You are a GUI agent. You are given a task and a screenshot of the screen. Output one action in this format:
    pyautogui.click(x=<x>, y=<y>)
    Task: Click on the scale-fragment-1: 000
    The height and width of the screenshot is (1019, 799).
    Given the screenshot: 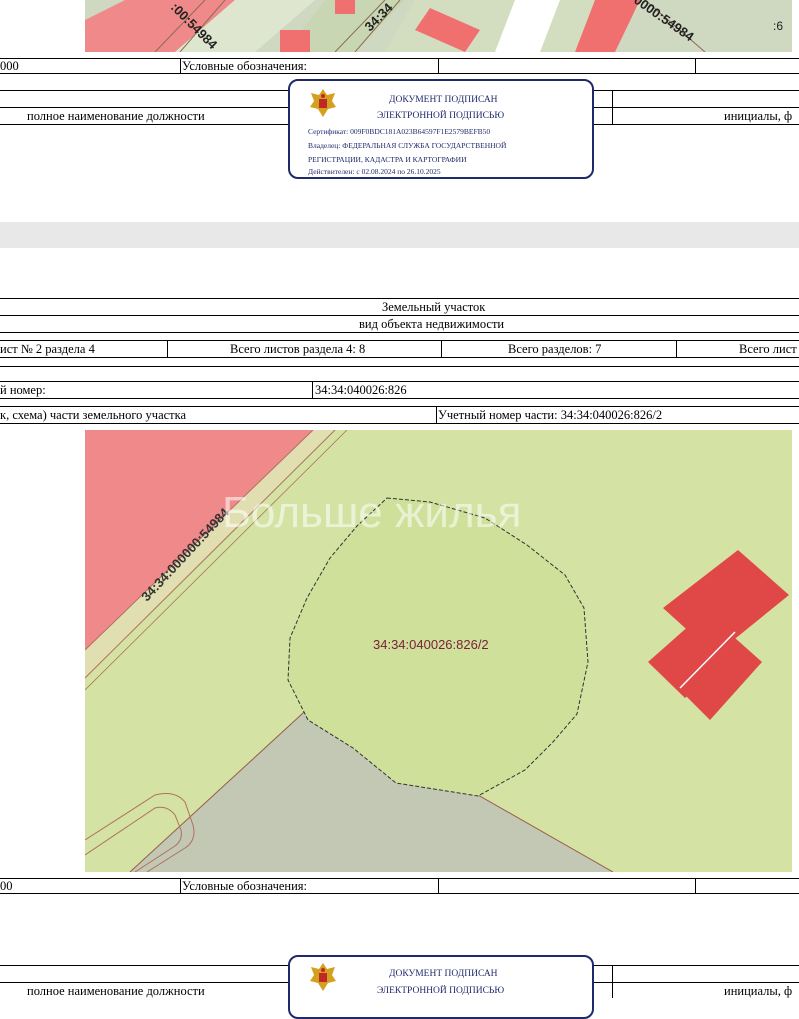 What is the action you would take?
    pyautogui.click(x=9, y=66)
    